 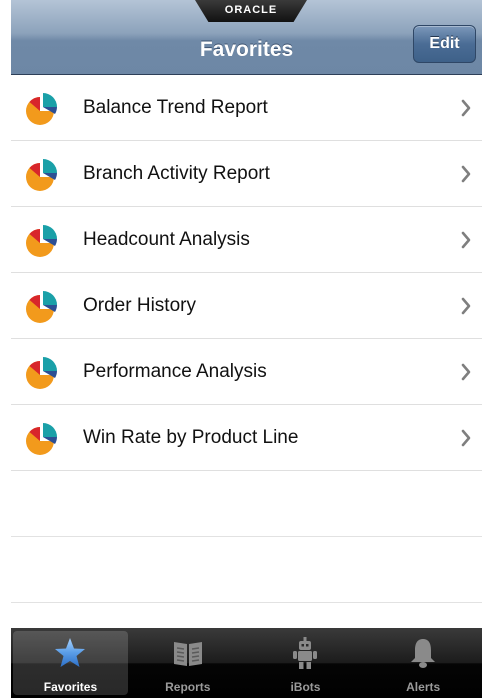 I want to click on tab-label: Reports, so click(x=188, y=687).